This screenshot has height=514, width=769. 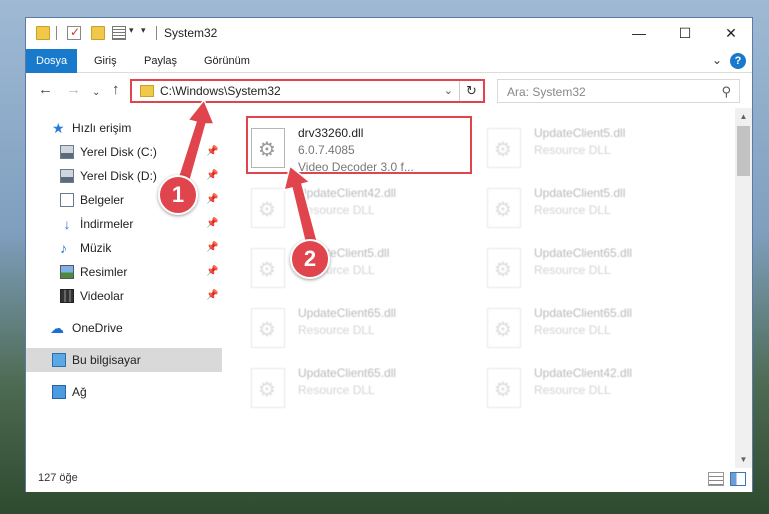 What do you see at coordinates (743, 151) in the screenshot?
I see `scroll-thumb` at bounding box center [743, 151].